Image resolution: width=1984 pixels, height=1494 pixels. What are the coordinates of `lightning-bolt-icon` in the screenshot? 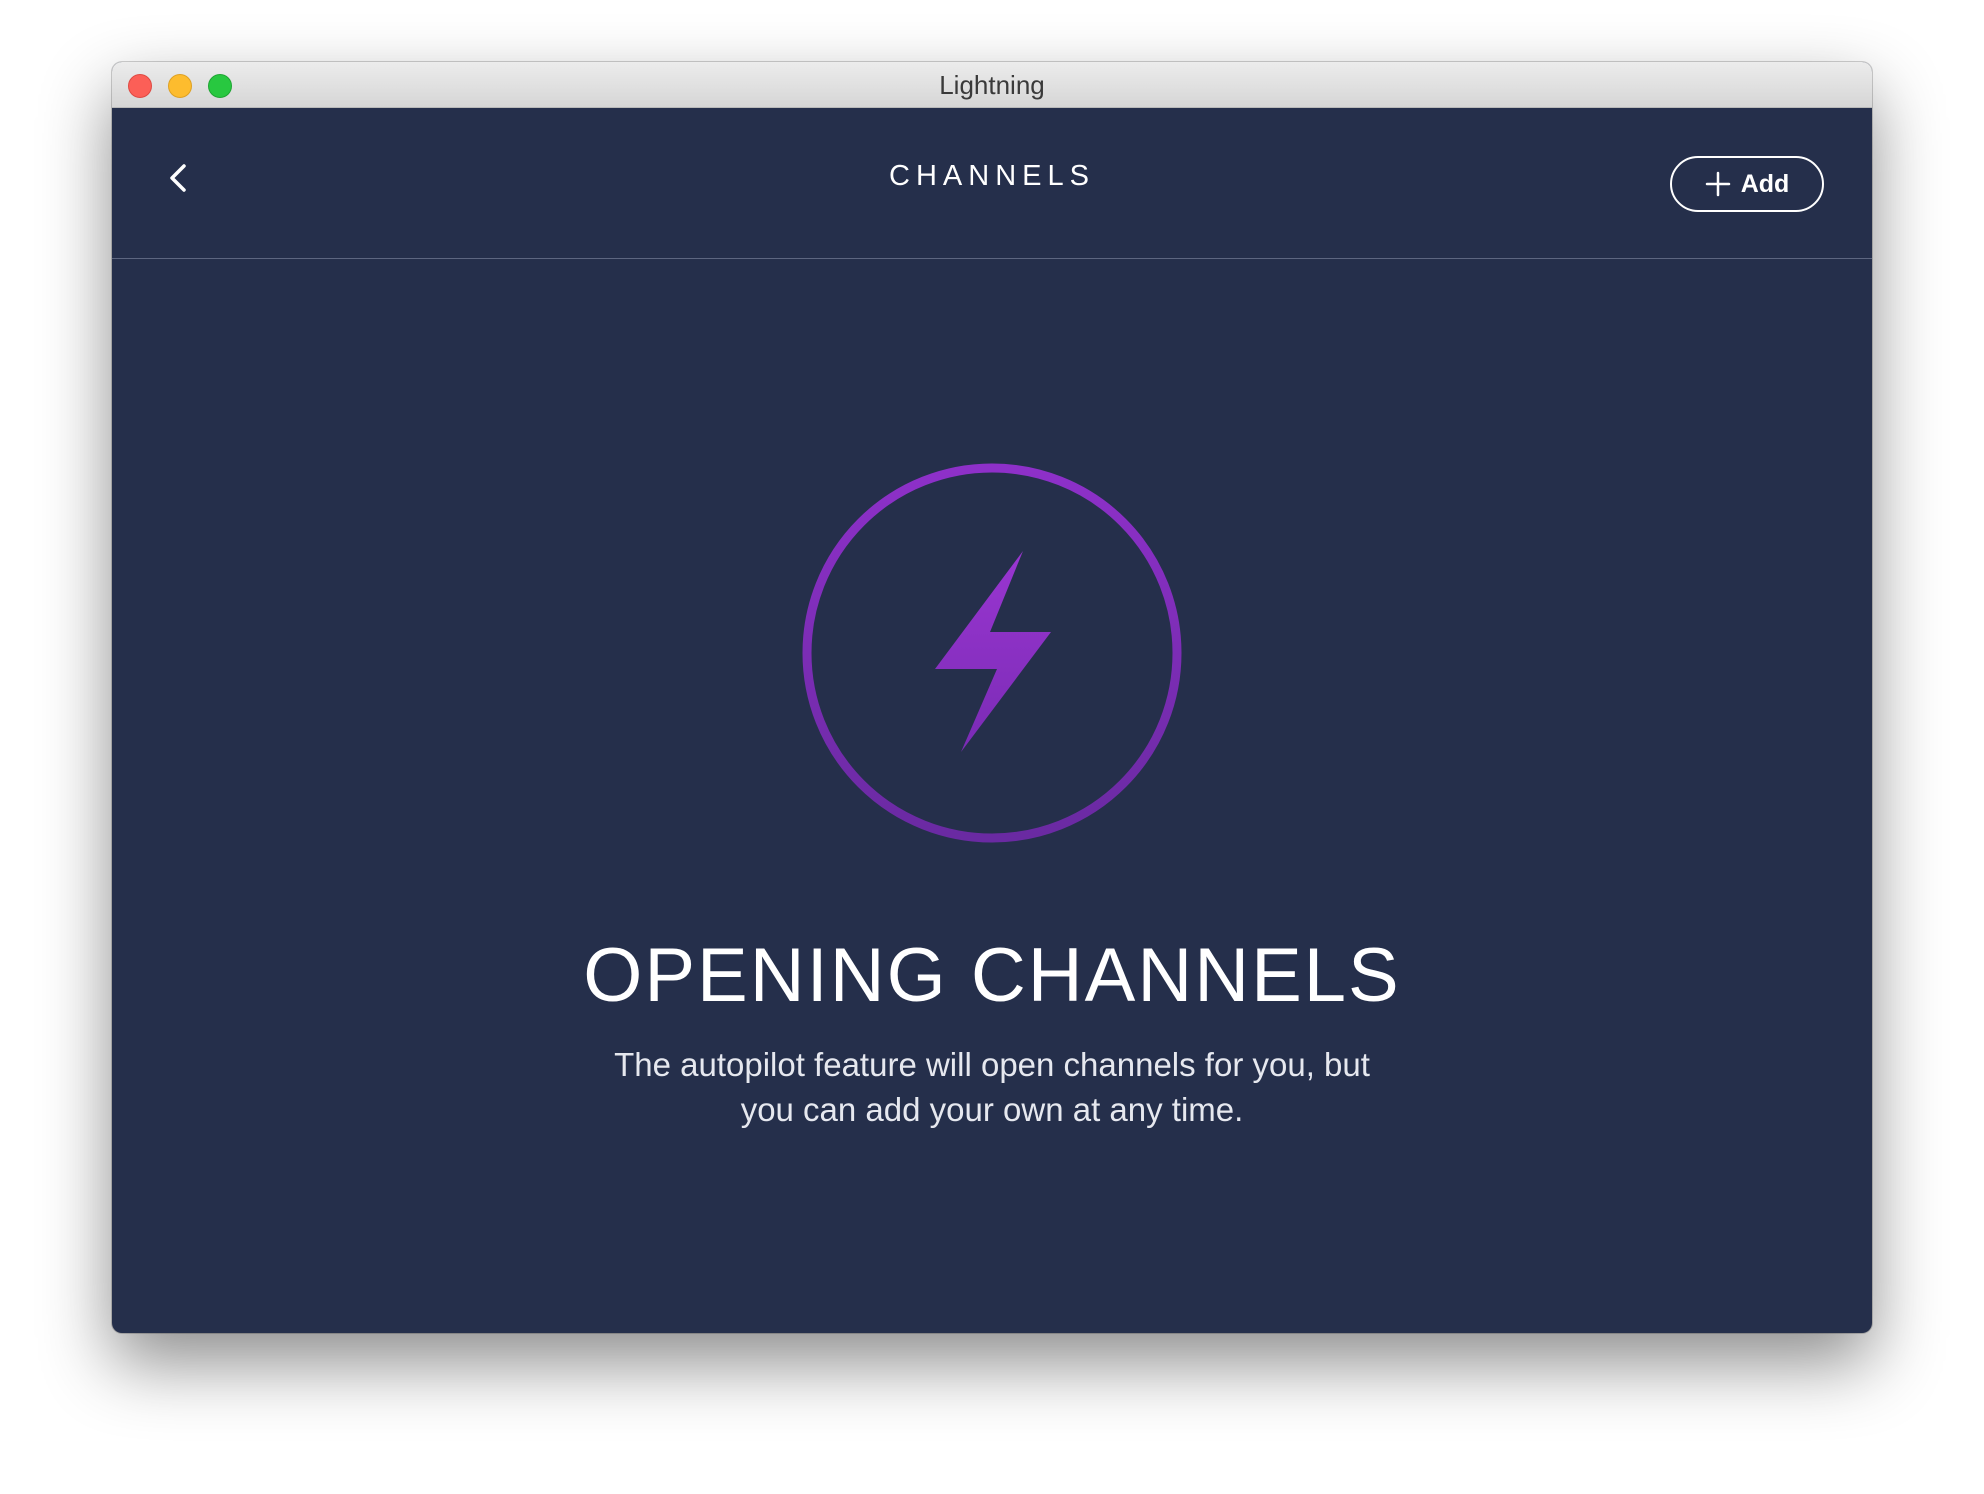 It's located at (992, 653).